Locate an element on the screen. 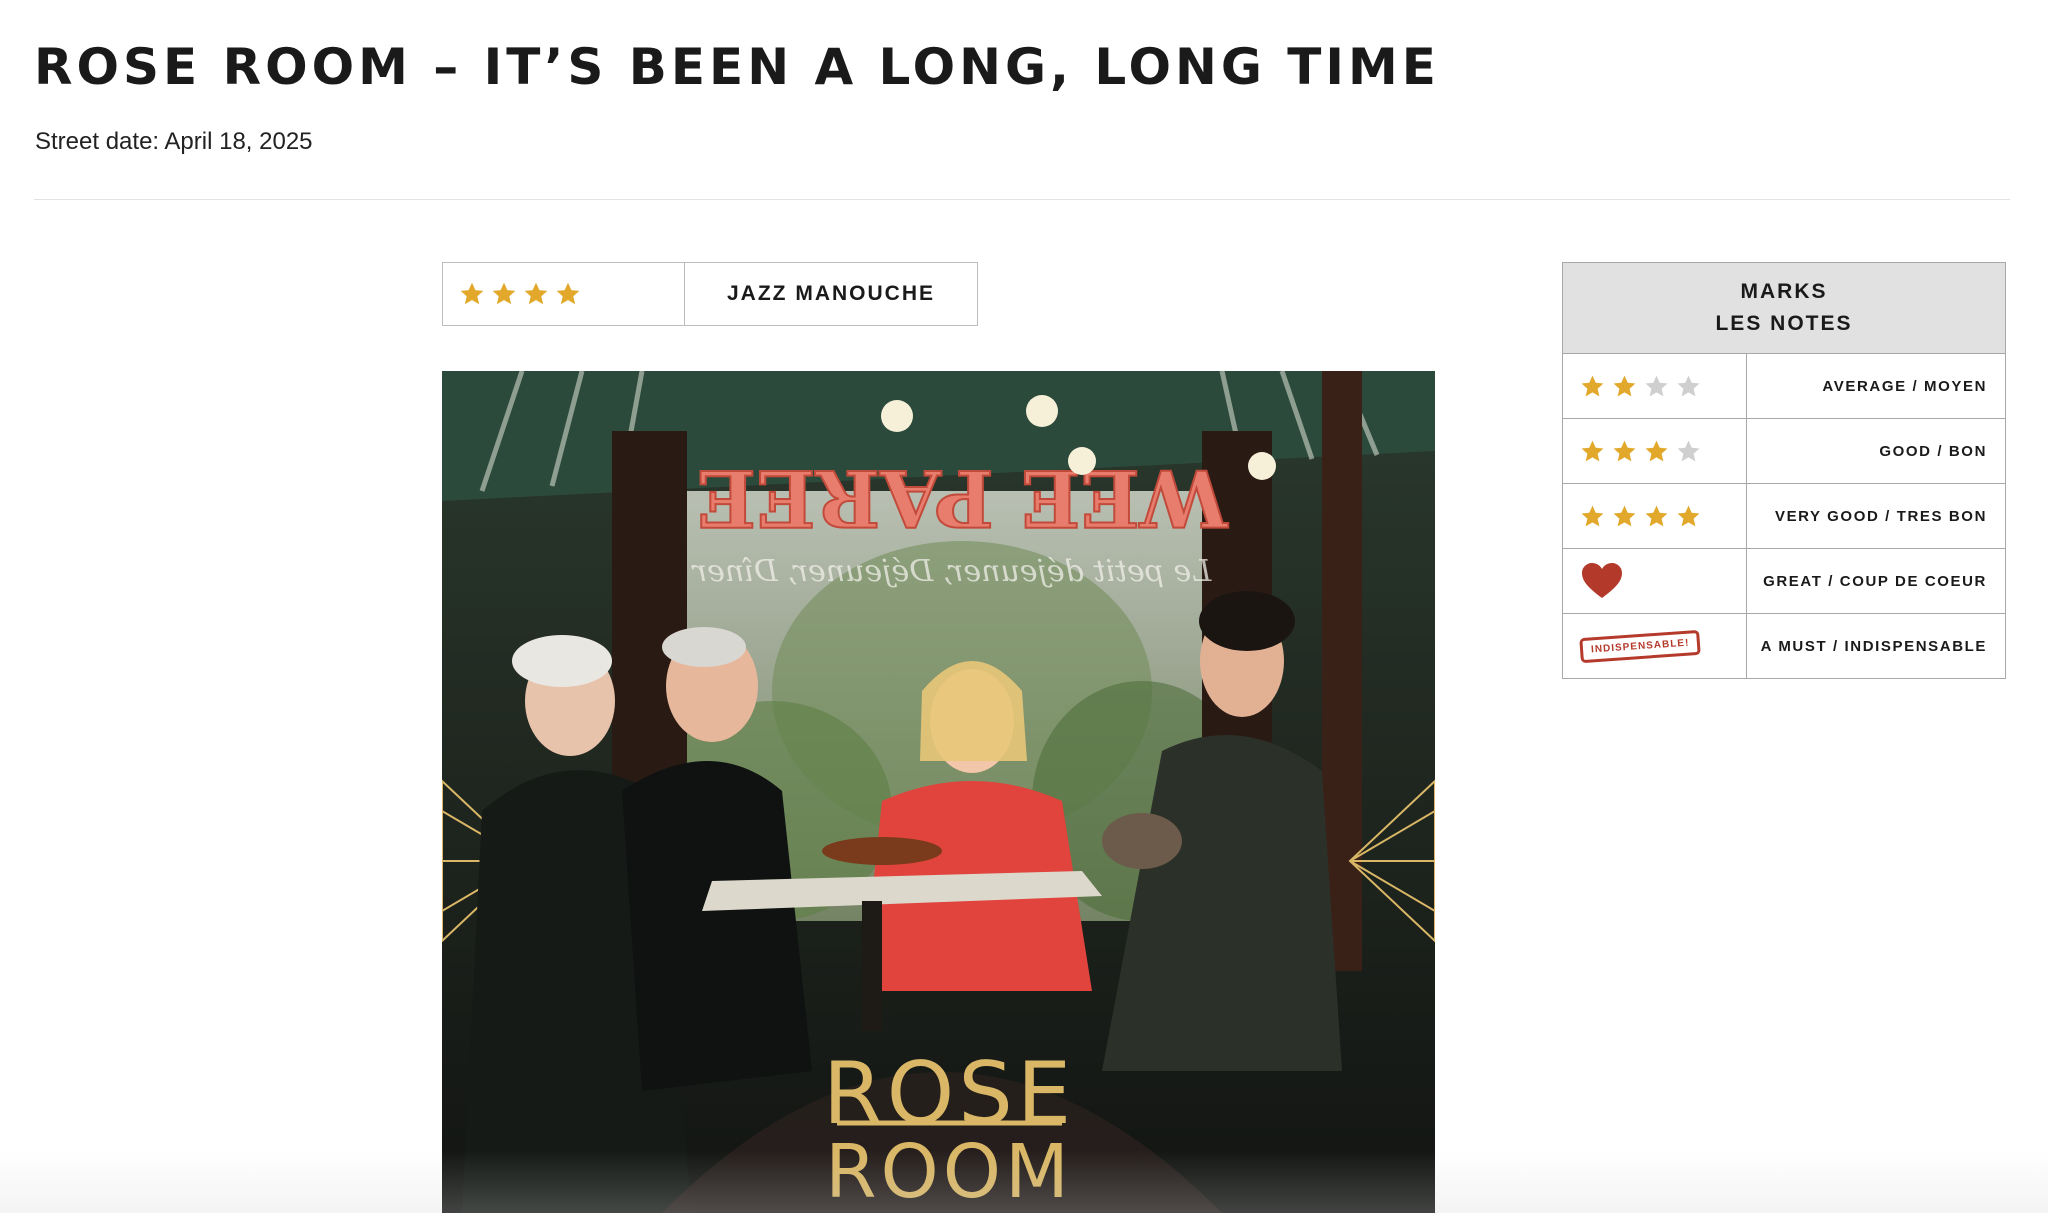 Image resolution: width=2048 pixels, height=1213 pixels. cover-logo-room: ROOM is located at coordinates (949, 1171).